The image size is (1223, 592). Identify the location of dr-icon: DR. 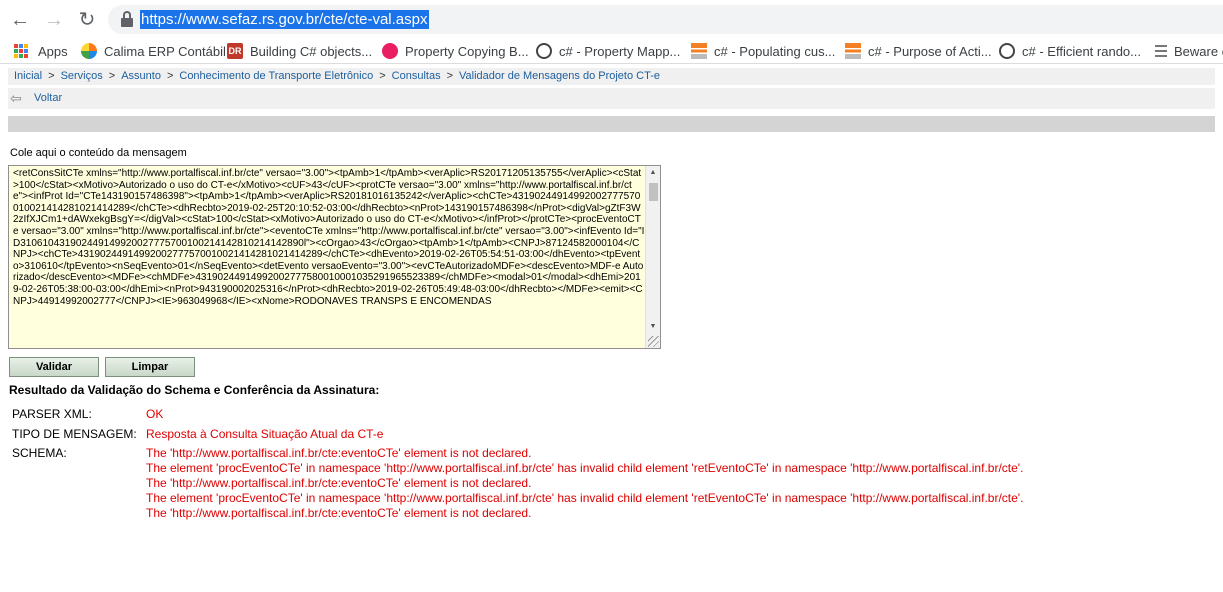
(235, 51).